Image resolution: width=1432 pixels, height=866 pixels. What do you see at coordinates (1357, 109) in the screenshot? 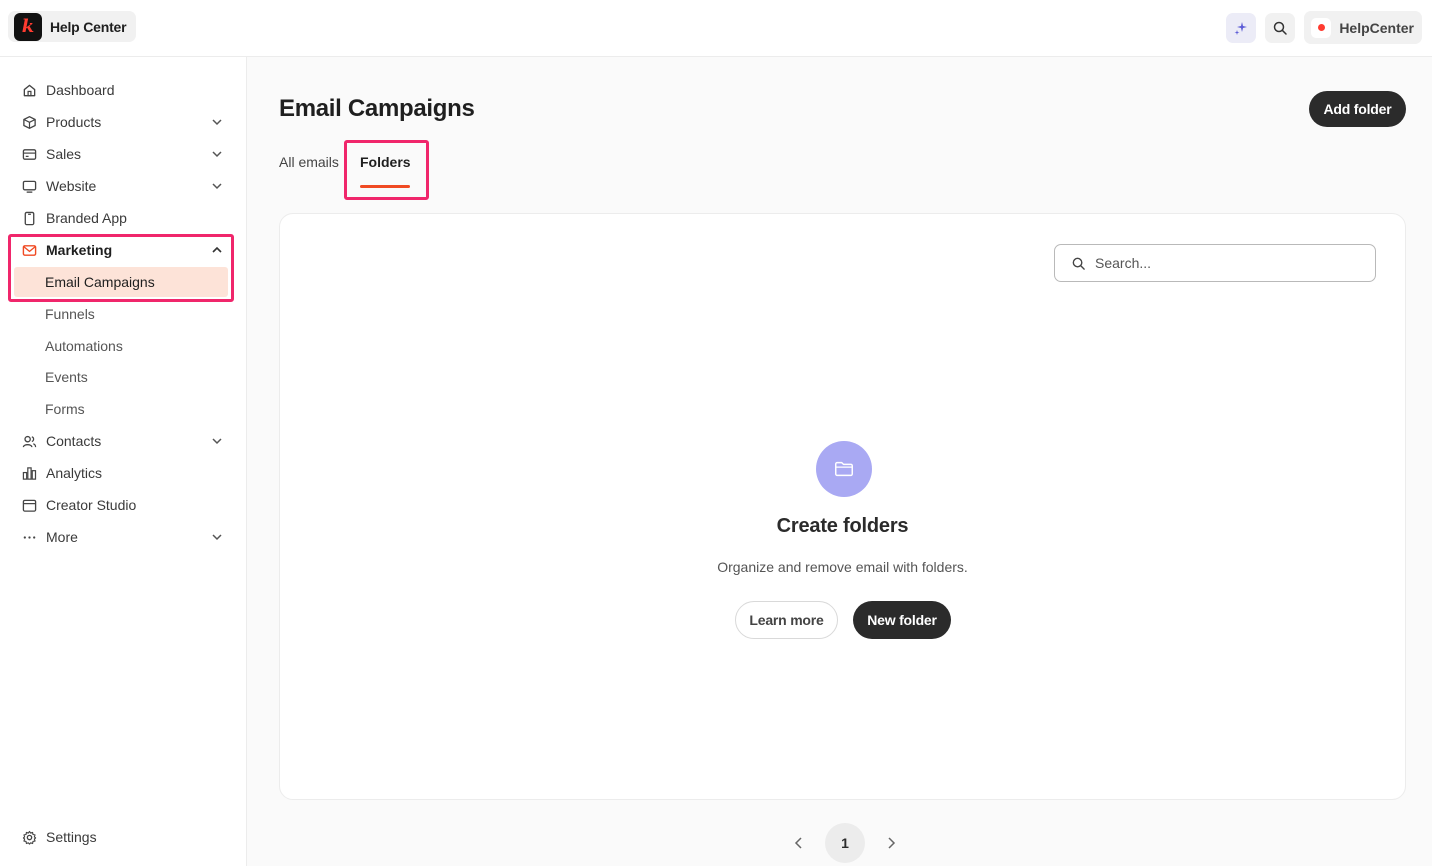
I see `add-folder-button: Add folder` at bounding box center [1357, 109].